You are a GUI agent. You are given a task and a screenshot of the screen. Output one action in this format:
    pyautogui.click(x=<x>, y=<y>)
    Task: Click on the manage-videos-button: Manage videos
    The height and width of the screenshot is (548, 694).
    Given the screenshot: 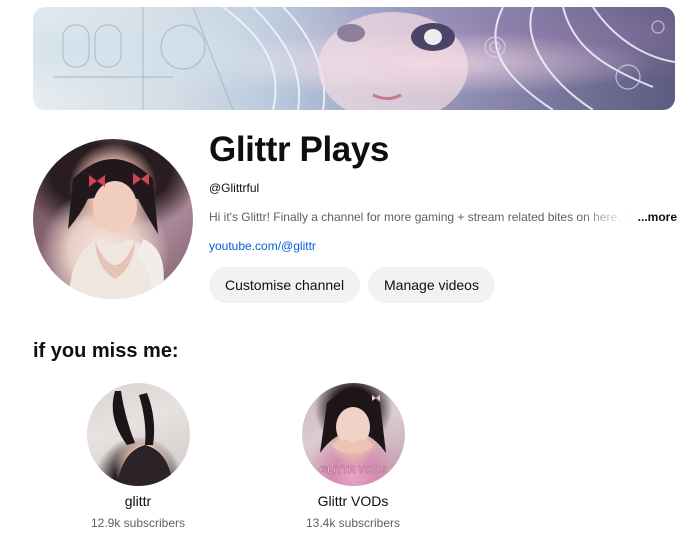 What is the action you would take?
    pyautogui.click(x=431, y=285)
    